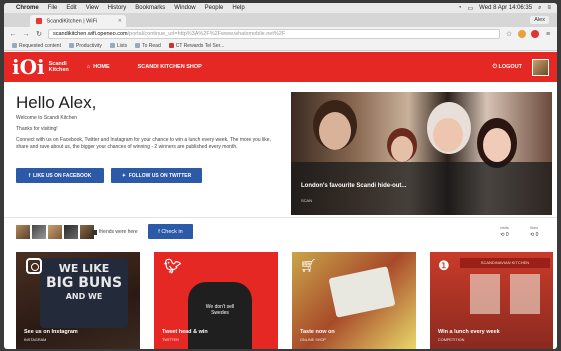 This screenshot has height=351, width=561. I want to click on reload-icon: ↻, so click(39, 34).